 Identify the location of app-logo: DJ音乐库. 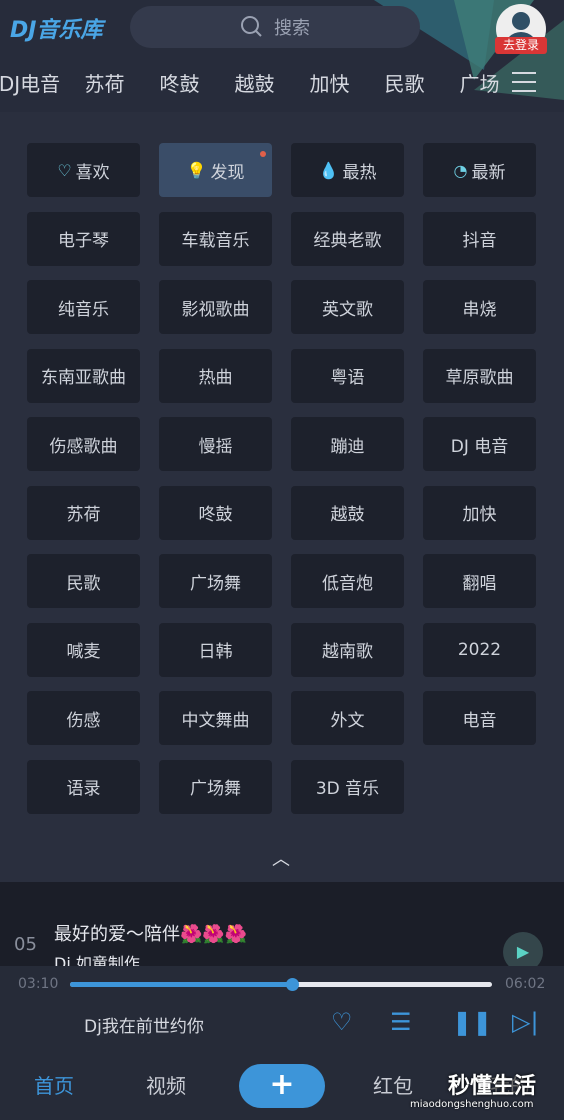
(56, 30).